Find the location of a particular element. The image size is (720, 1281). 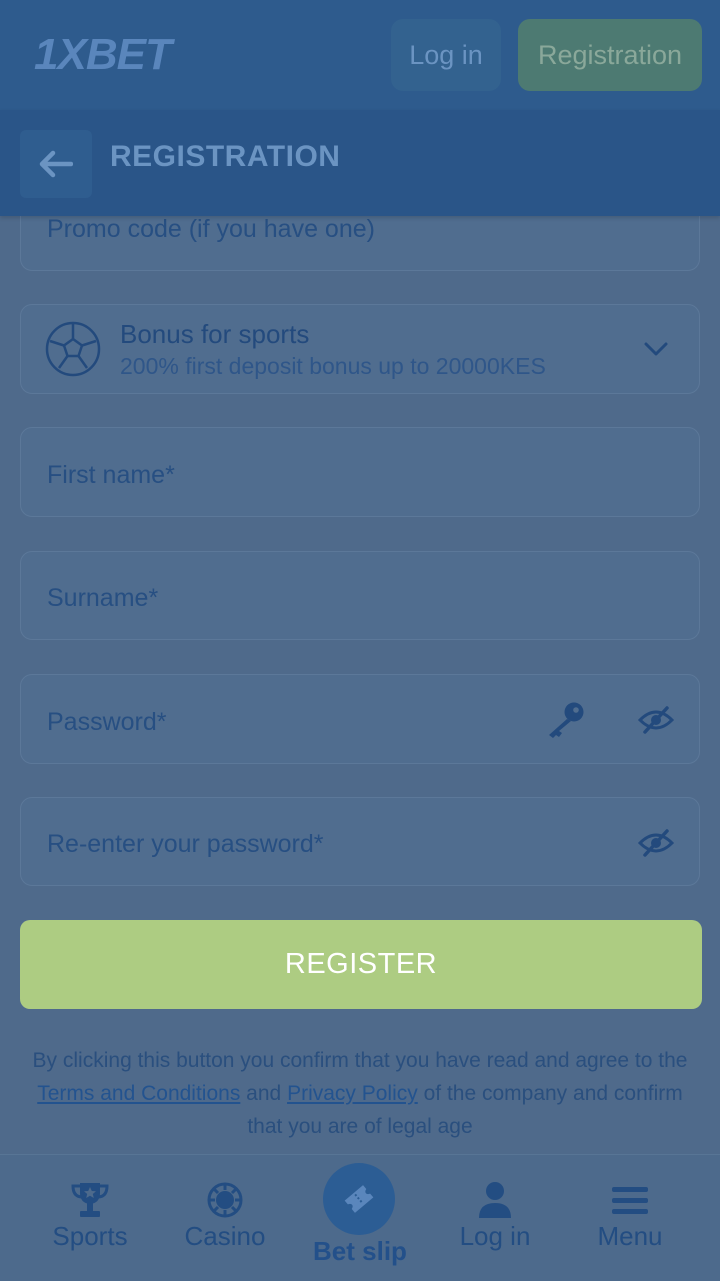

terms-link: Terms and Conditions is located at coordinates (138, 1093).